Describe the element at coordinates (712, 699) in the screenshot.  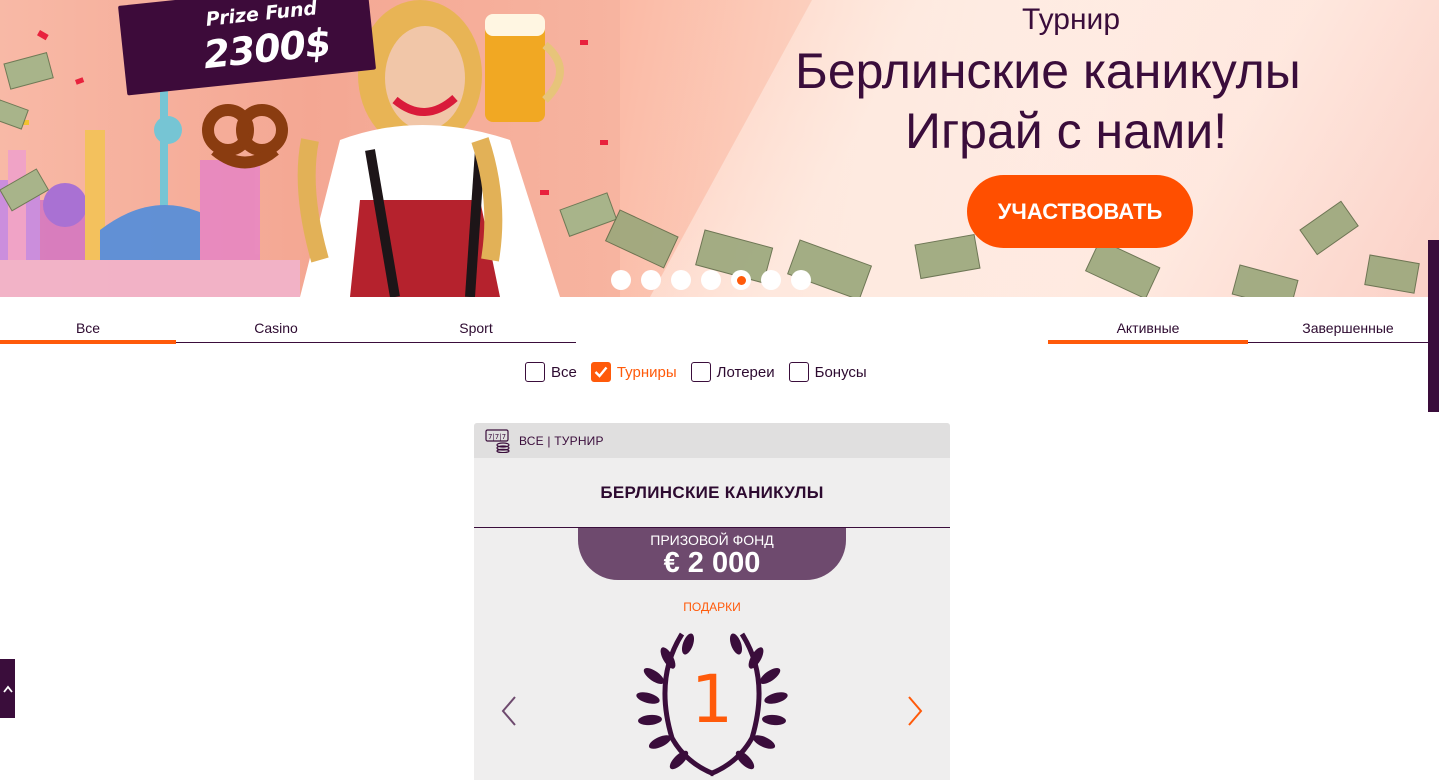
I see `place-number: 1` at that location.